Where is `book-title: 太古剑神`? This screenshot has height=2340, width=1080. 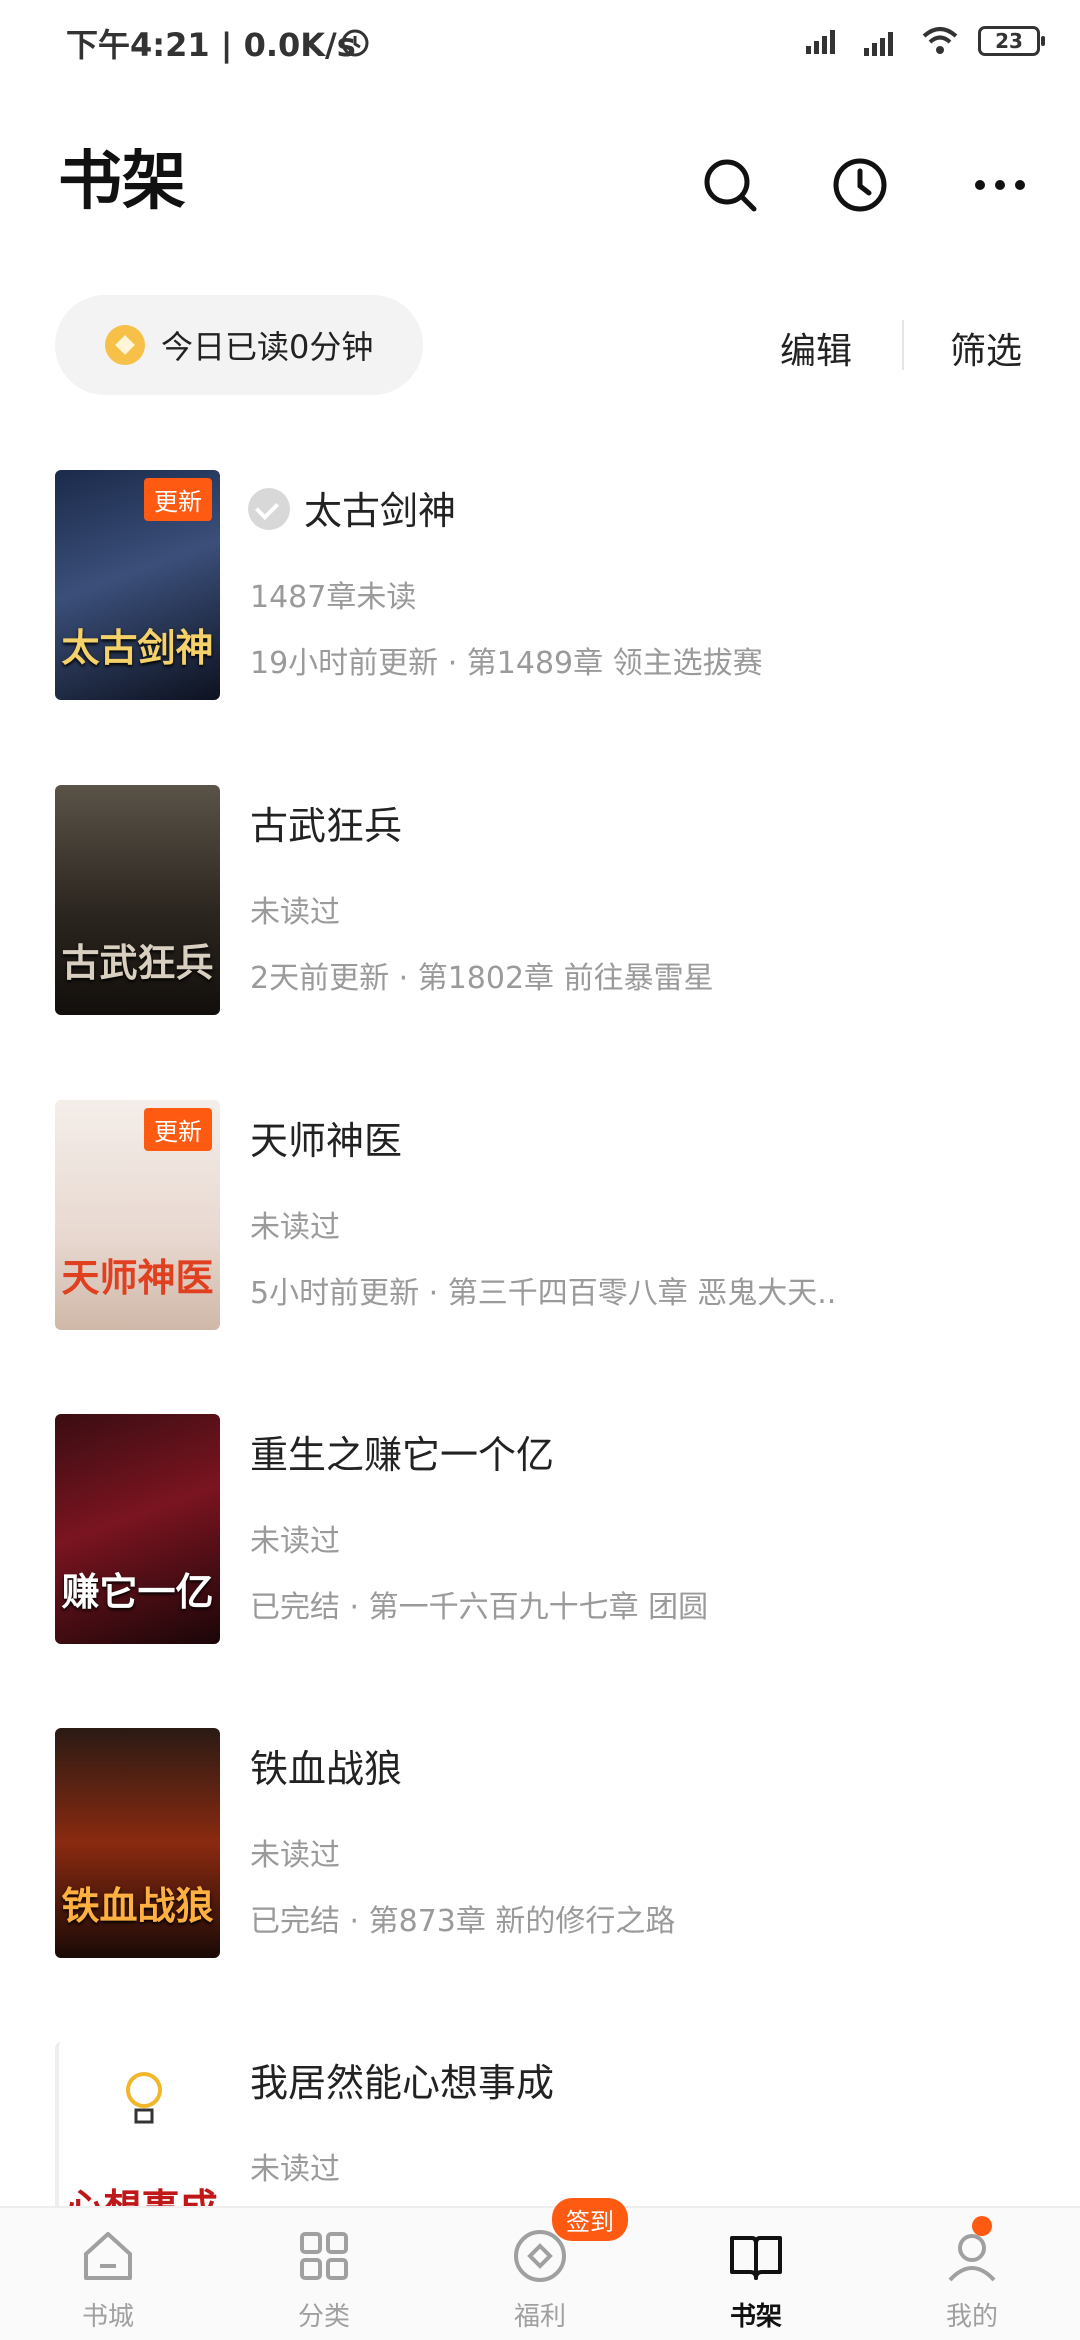 book-title: 太古剑神 is located at coordinates (380, 511).